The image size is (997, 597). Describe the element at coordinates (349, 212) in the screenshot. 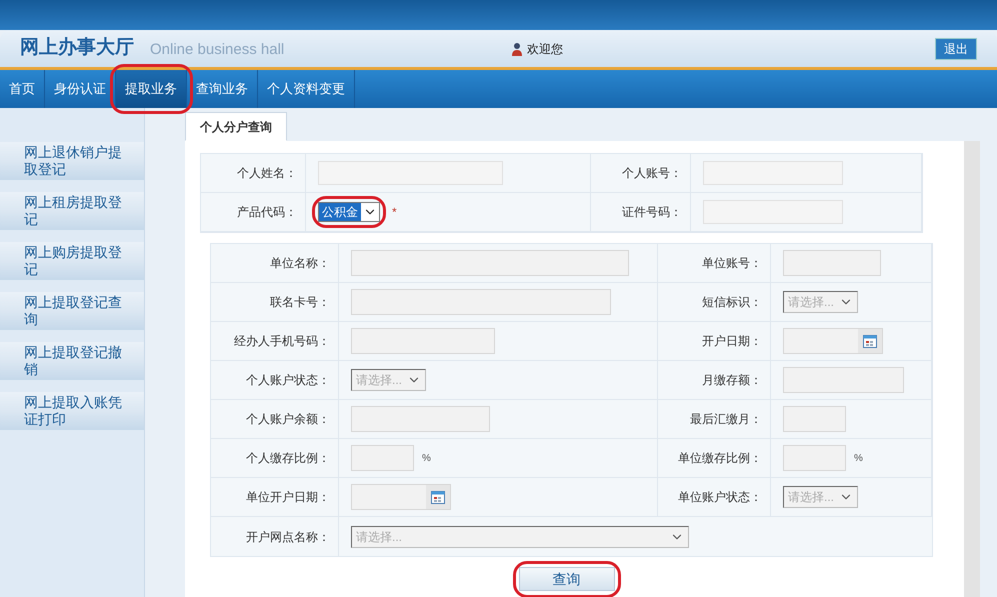

I see `product-select: 公积金` at that location.